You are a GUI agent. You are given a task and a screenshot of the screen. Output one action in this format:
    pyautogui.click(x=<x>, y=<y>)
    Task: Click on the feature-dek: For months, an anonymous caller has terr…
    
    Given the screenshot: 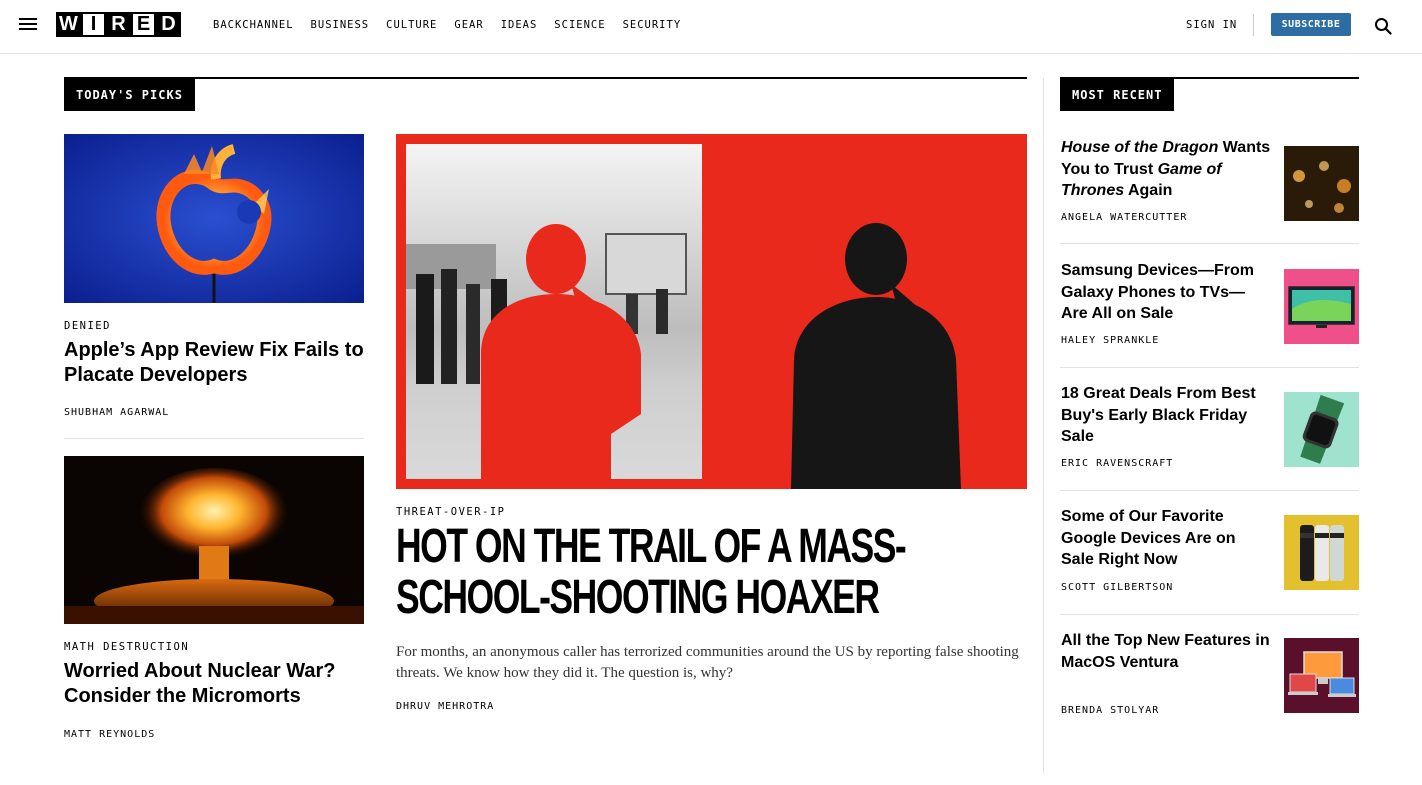 What is the action you would take?
    pyautogui.click(x=707, y=662)
    